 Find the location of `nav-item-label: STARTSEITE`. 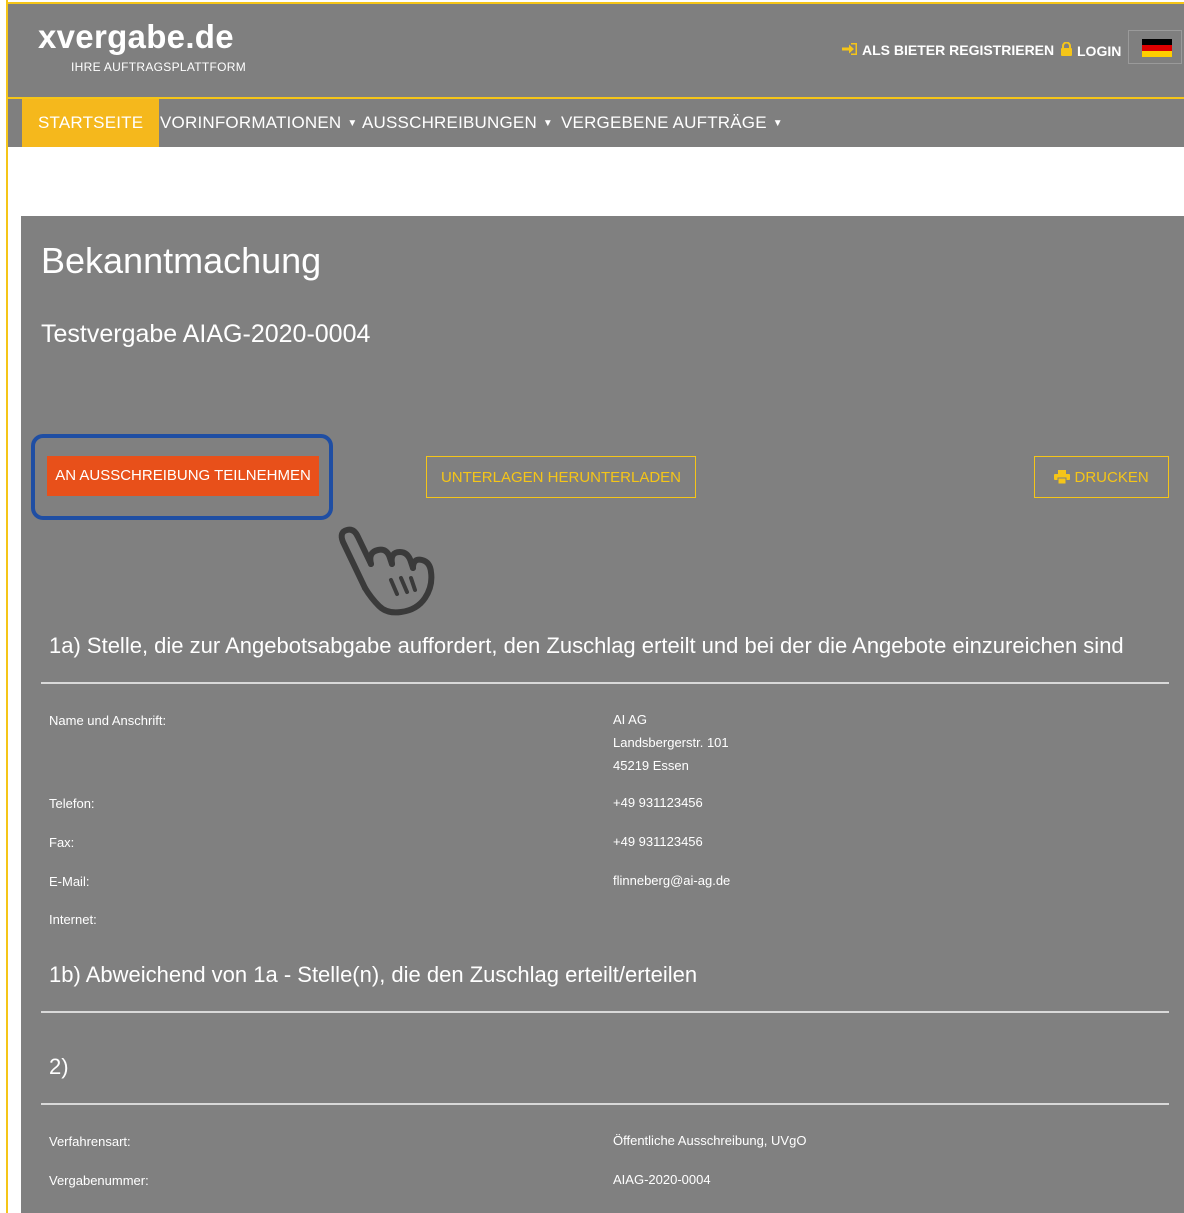

nav-item-label: STARTSEITE is located at coordinates (91, 122).